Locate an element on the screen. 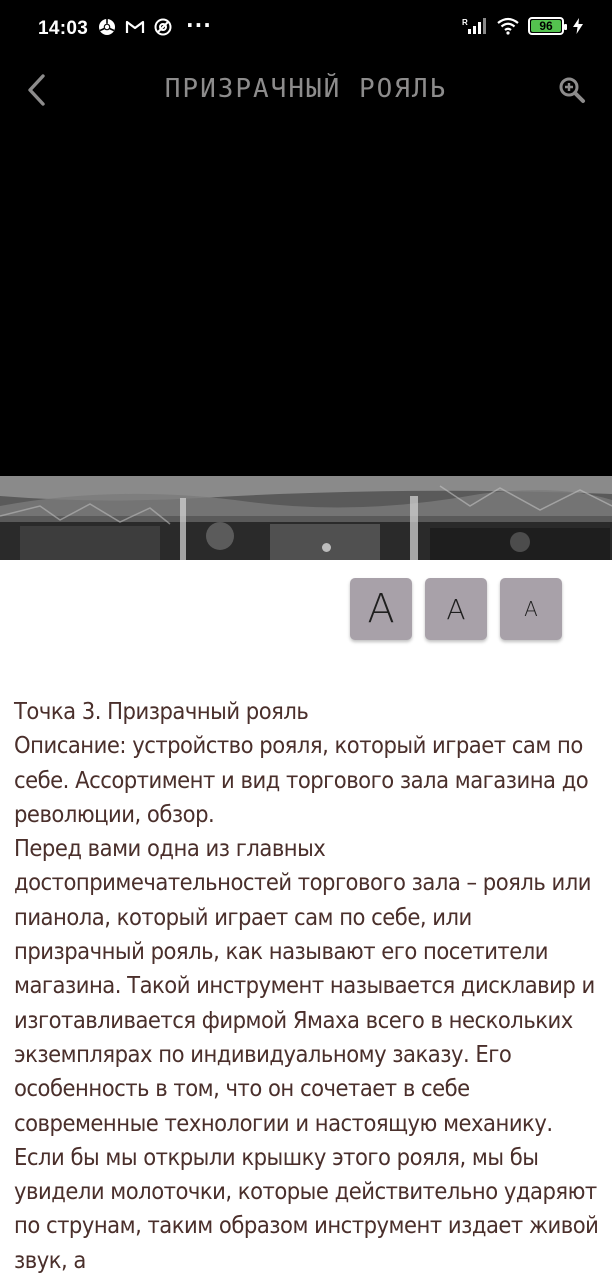  status-time: 14:03 is located at coordinates (63, 28).